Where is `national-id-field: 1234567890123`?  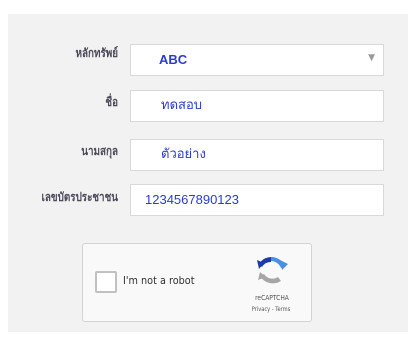 national-id-field: 1234567890123 is located at coordinates (257, 200).